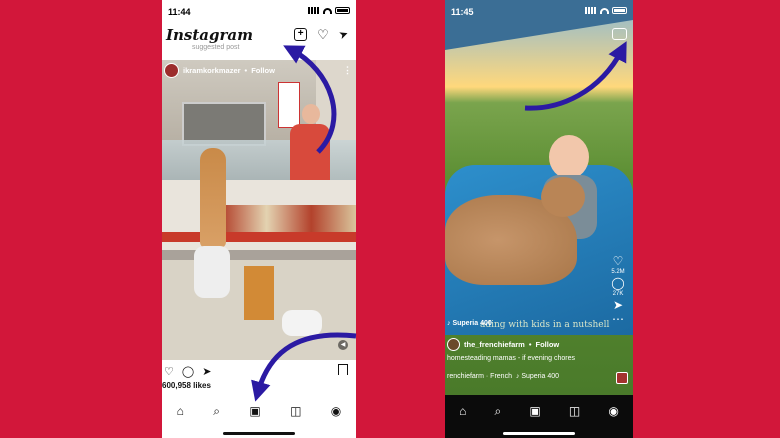 This screenshot has width=780, height=438. Describe the element at coordinates (289, 220) in the screenshot. I see `meat-display` at that location.